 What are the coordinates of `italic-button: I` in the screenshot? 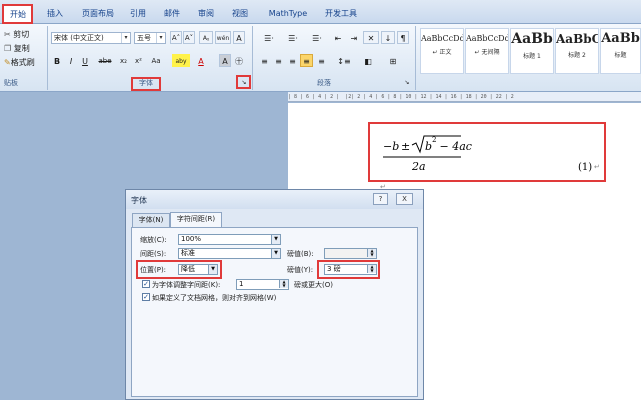 It's located at (71, 60).